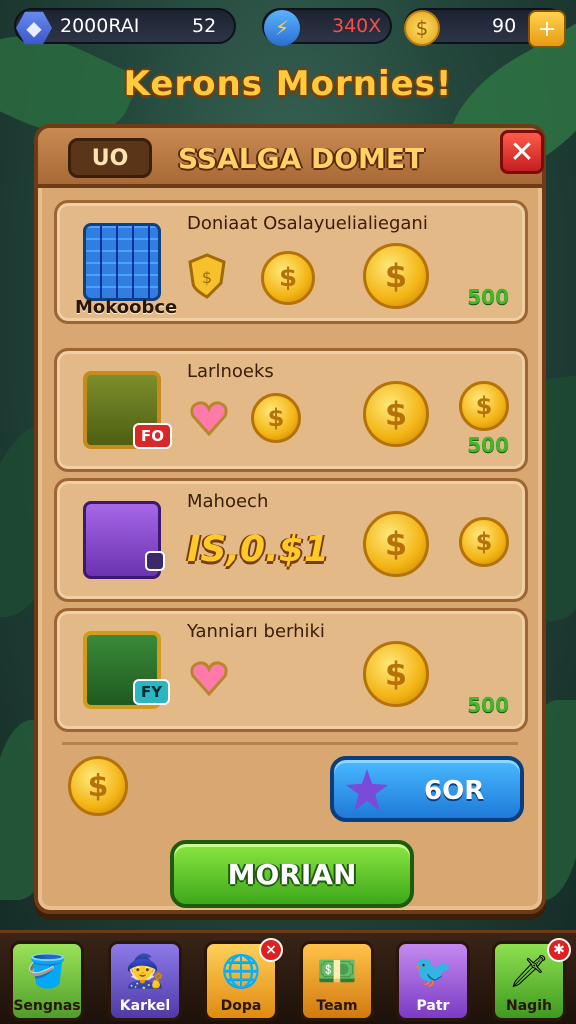 This screenshot has width=576, height=1024. What do you see at coordinates (288, 84) in the screenshot?
I see `screen-title: Kerons Mornies!` at bounding box center [288, 84].